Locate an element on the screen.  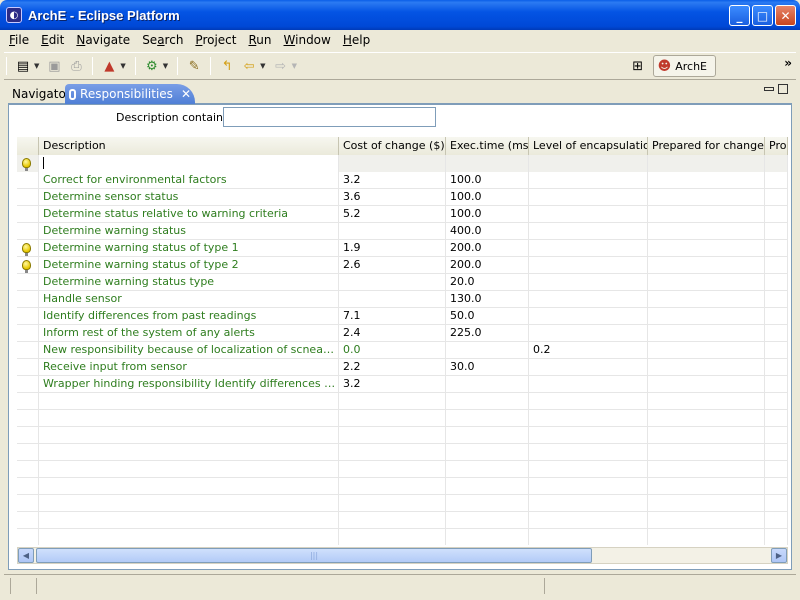
exec-time-cell: 400.0 is located at coordinates (487, 231).